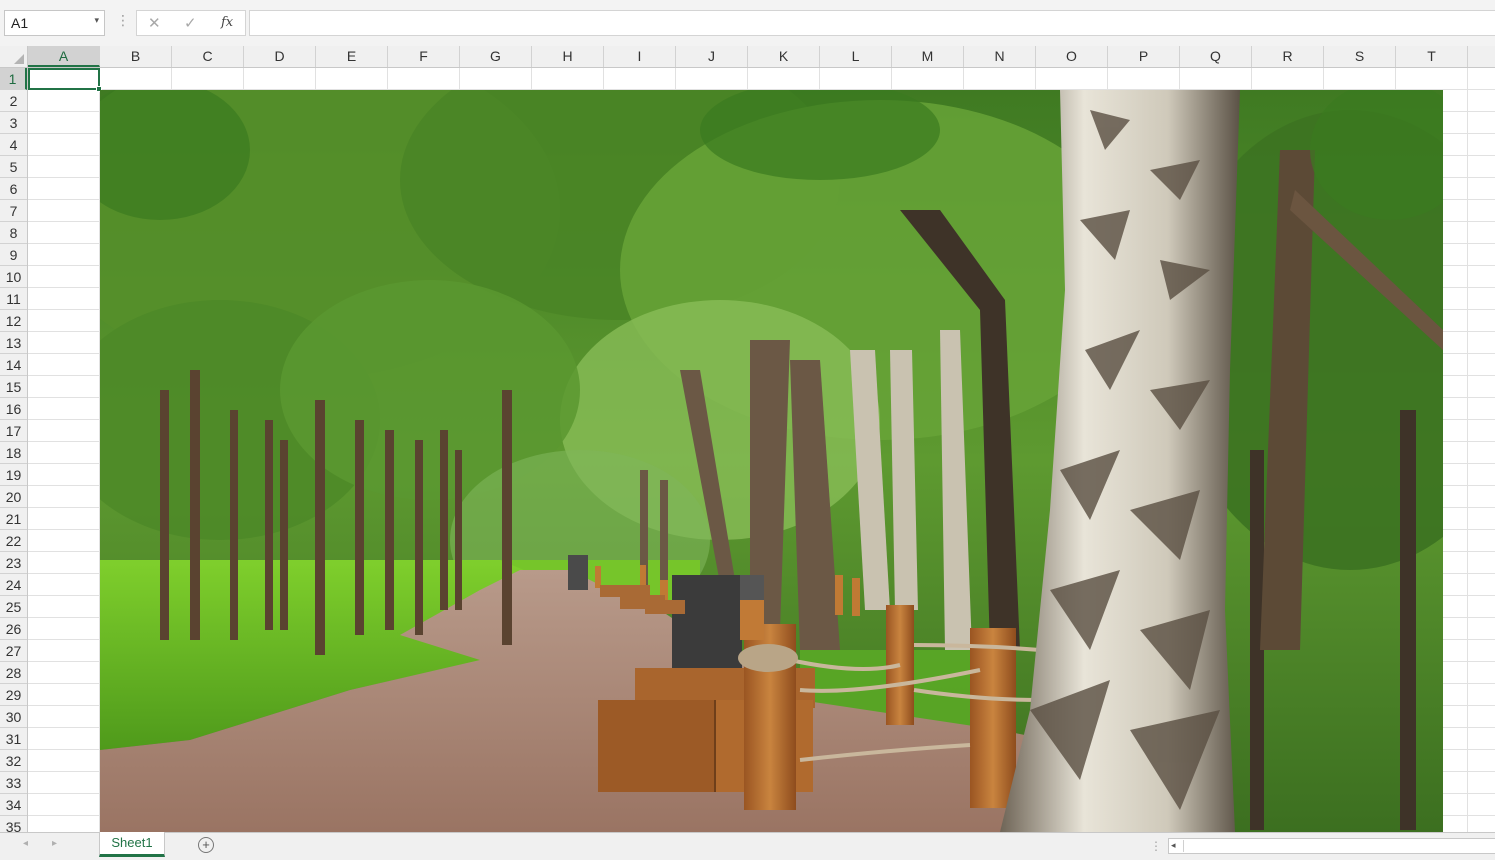  I want to click on row-header-33: 33, so click(13, 783).